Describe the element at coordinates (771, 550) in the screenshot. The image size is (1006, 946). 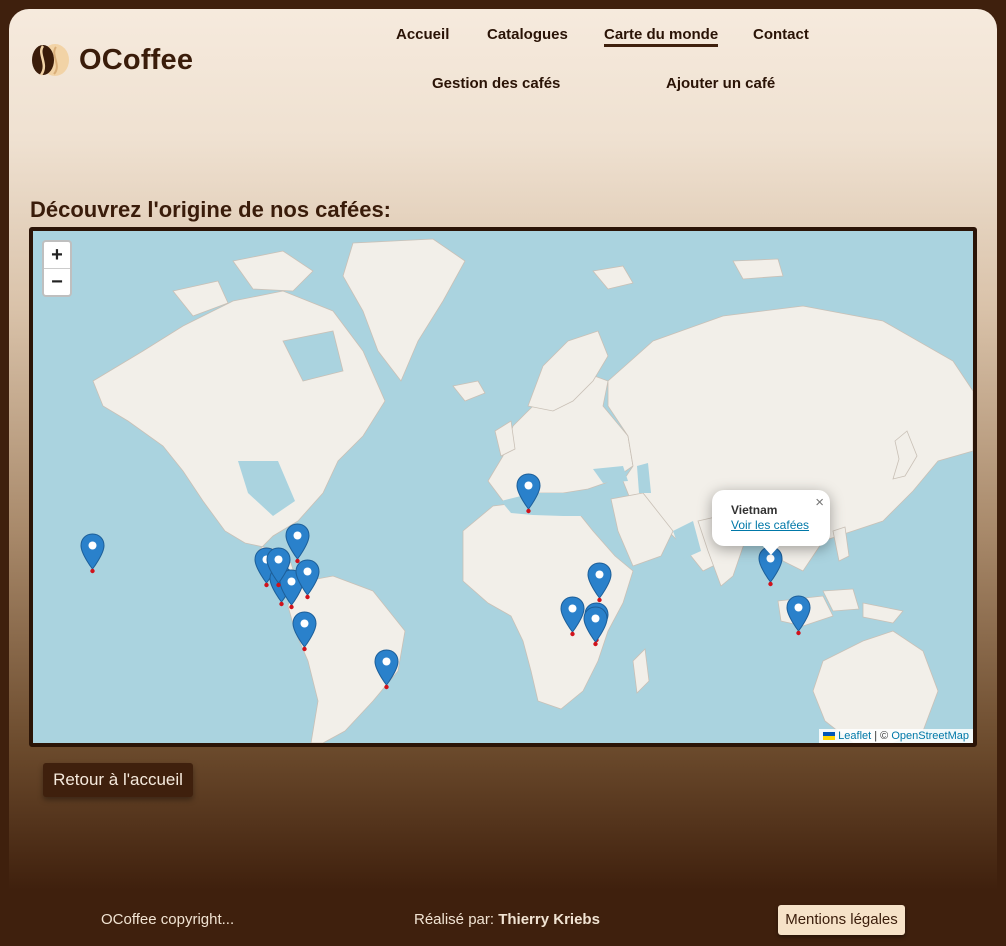
I see `popup-tip` at that location.